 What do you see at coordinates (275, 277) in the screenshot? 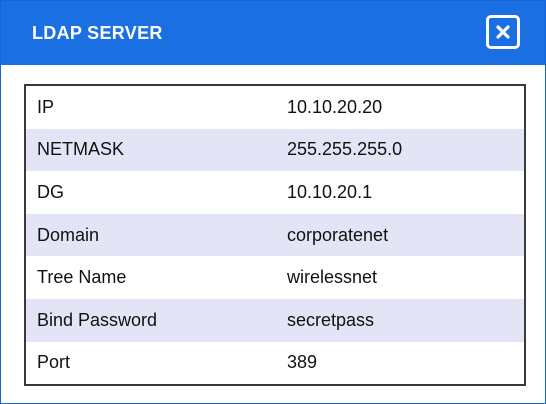
I see `table-row-tree-name: Tree Name wirelessnet` at bounding box center [275, 277].